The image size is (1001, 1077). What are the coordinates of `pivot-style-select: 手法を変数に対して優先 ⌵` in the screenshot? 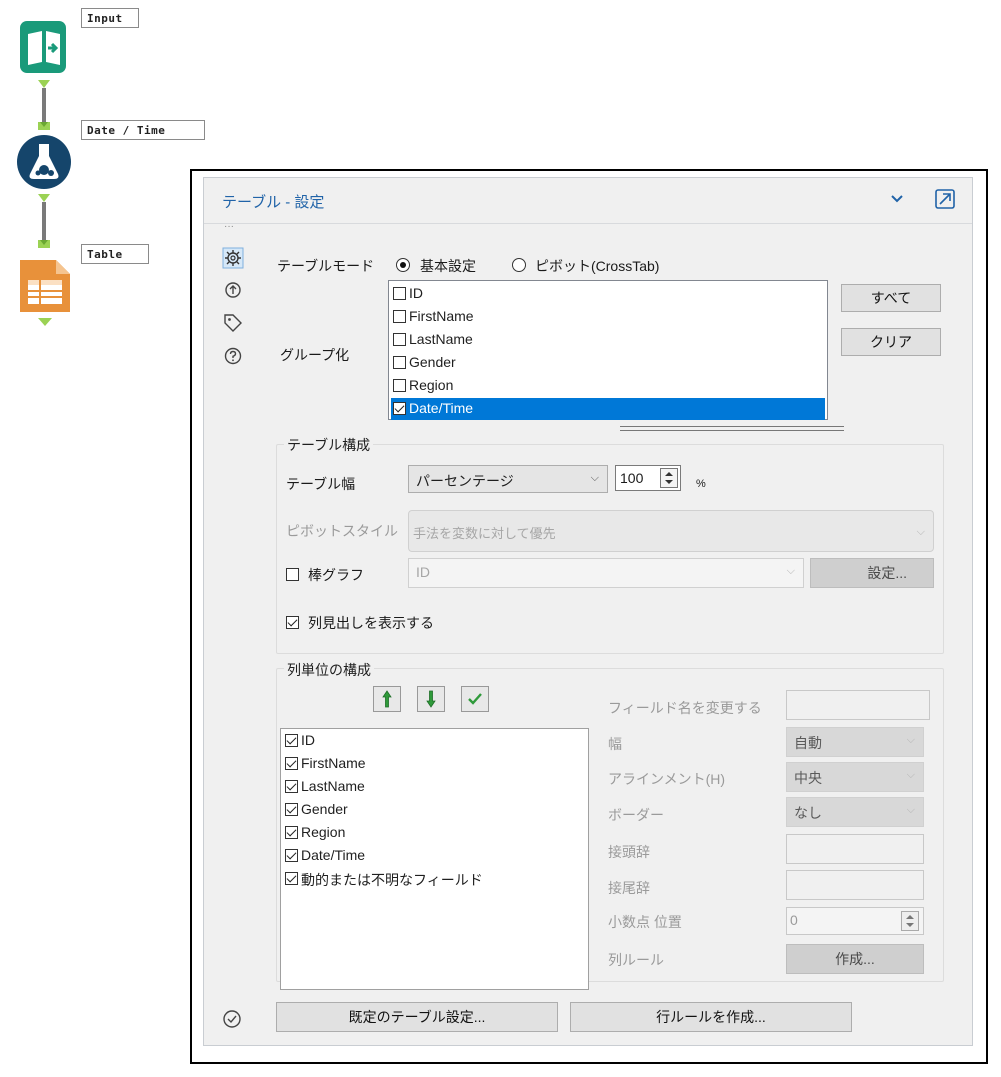 It's located at (671, 531).